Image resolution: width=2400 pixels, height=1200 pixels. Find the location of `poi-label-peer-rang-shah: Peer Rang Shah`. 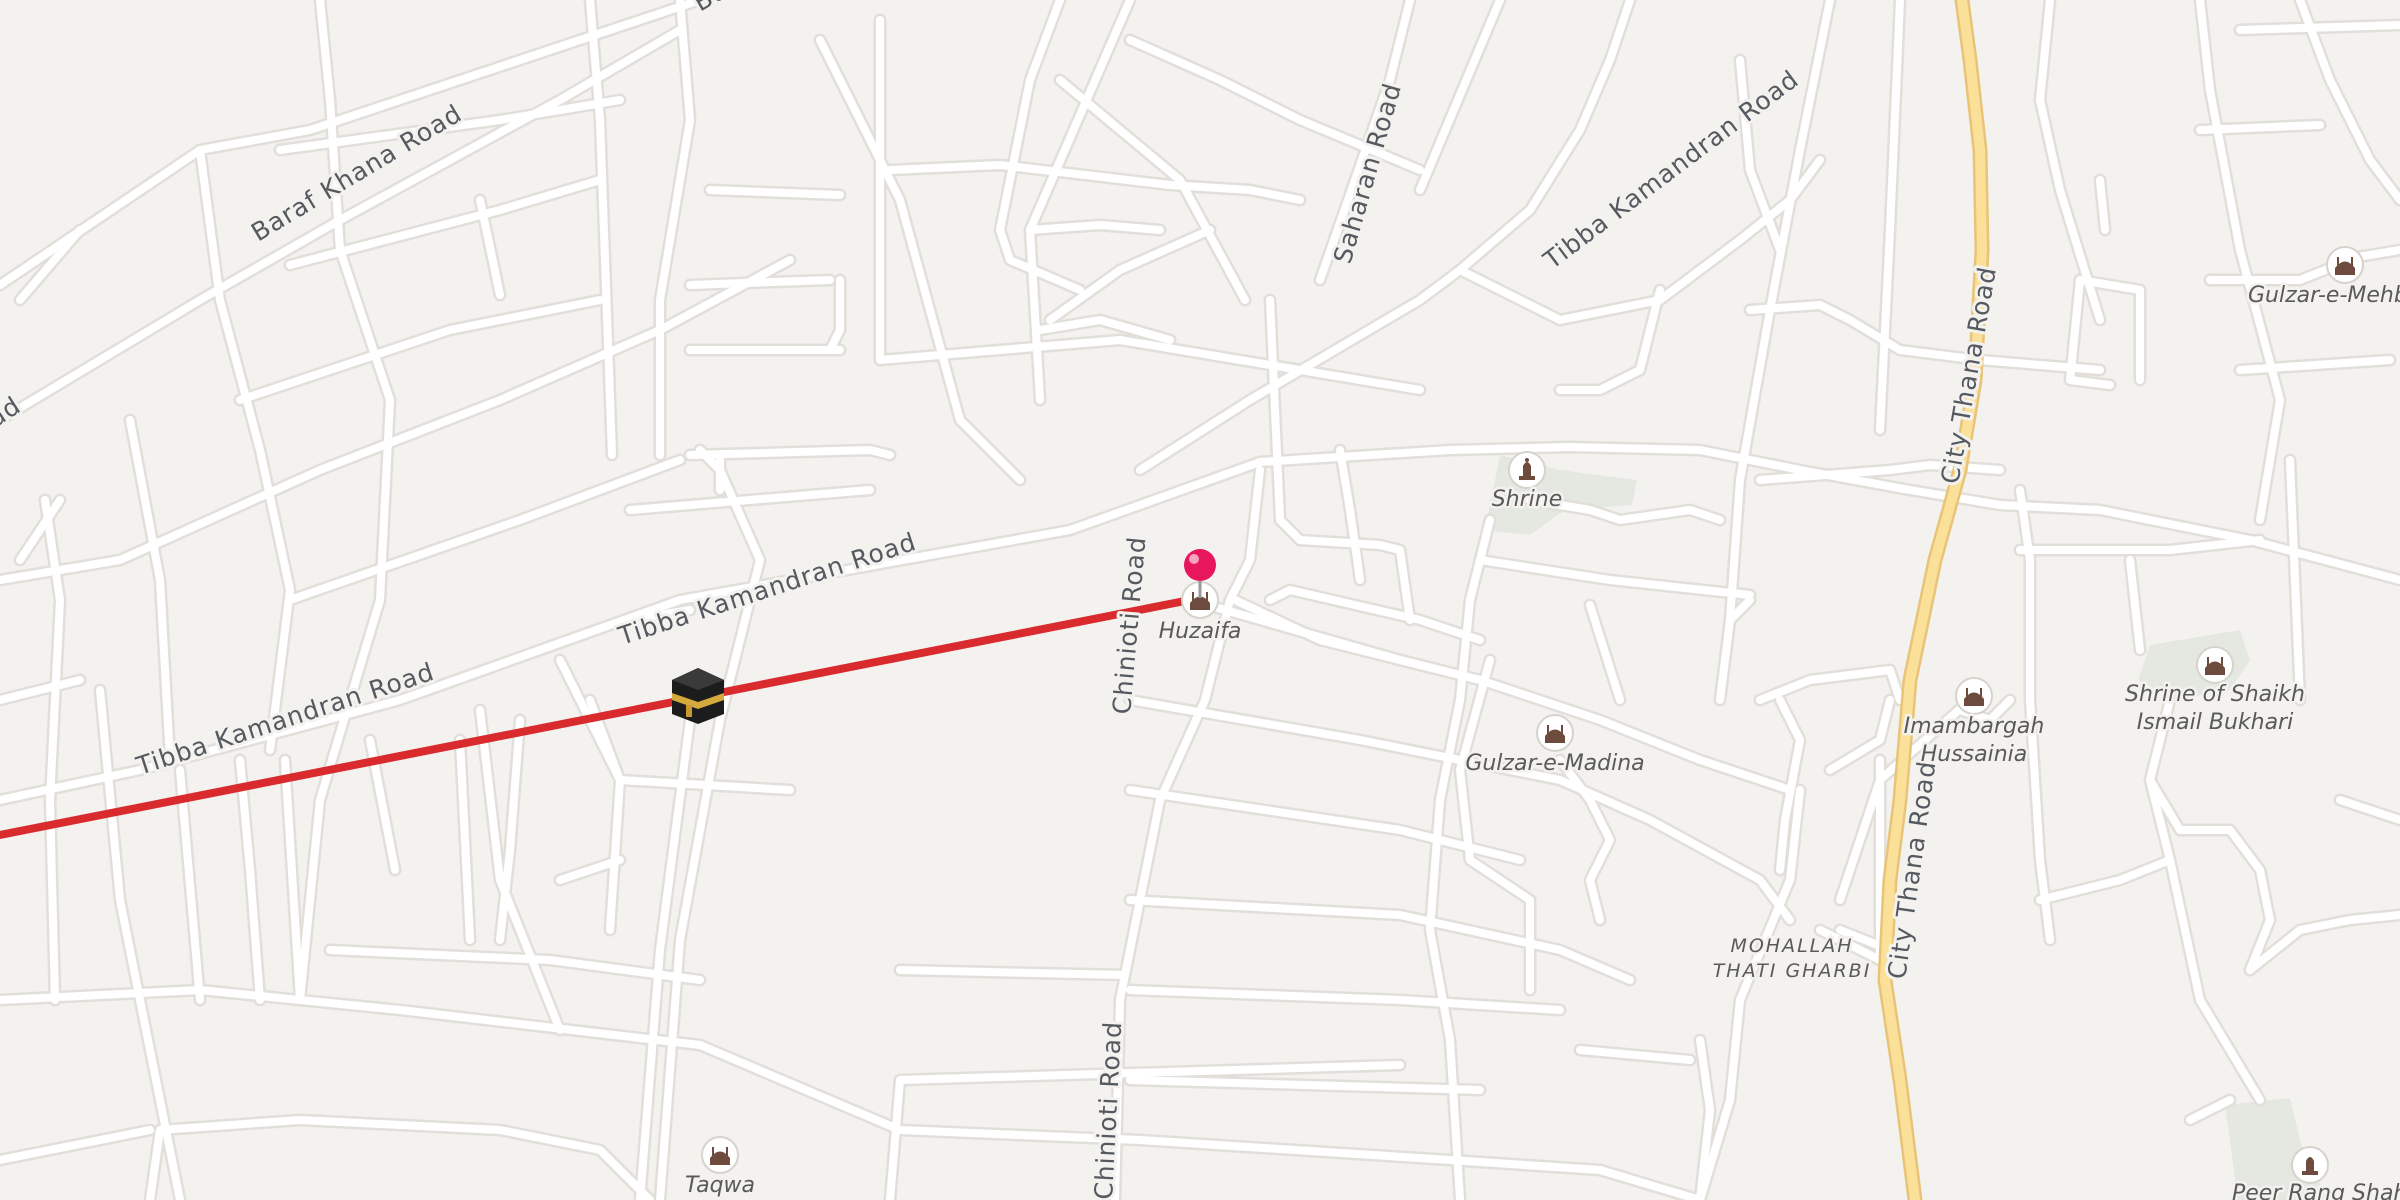

poi-label-peer-rang-shah: Peer Rang Shah is located at coordinates (2316, 1190).